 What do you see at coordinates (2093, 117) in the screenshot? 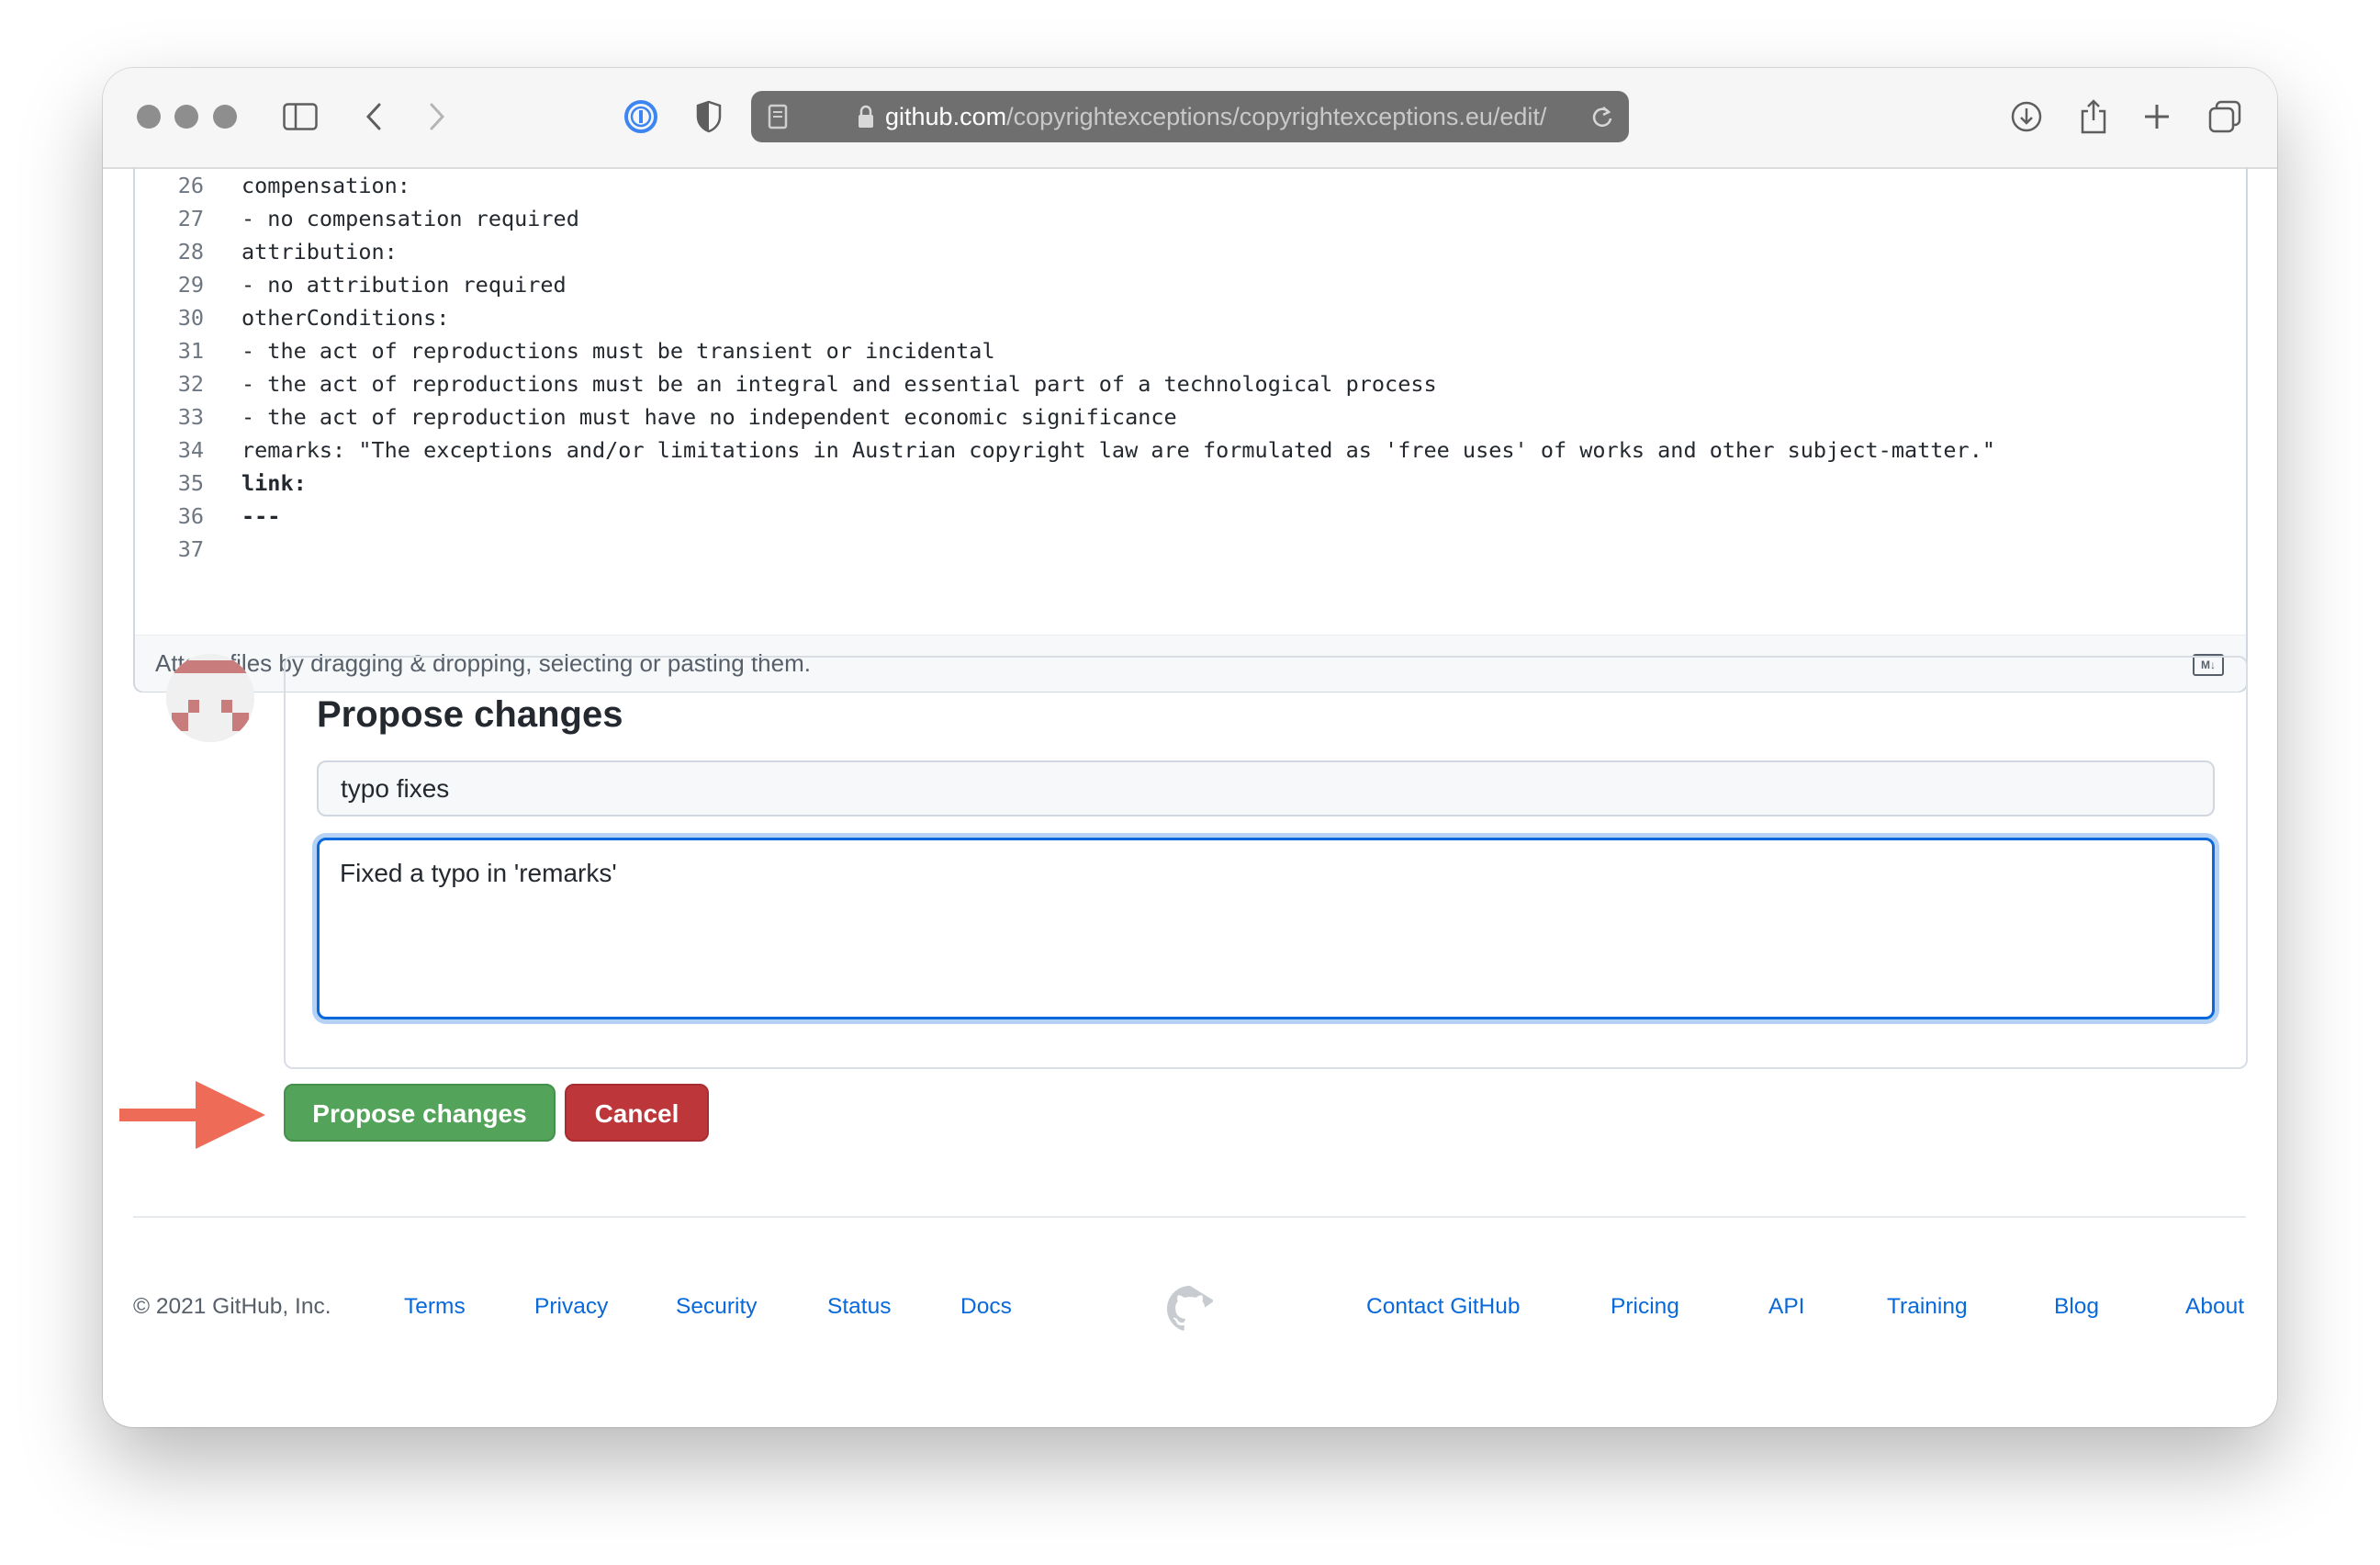
I see `share-icon` at bounding box center [2093, 117].